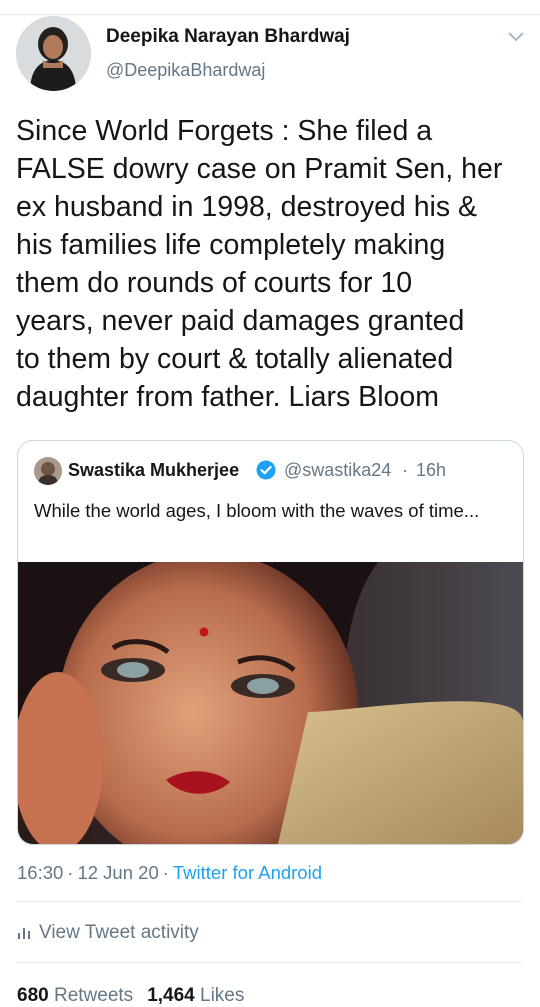 The image size is (540, 1007). What do you see at coordinates (153, 470) in the screenshot?
I see `quoted-display-name: Swastika Mukherjee` at bounding box center [153, 470].